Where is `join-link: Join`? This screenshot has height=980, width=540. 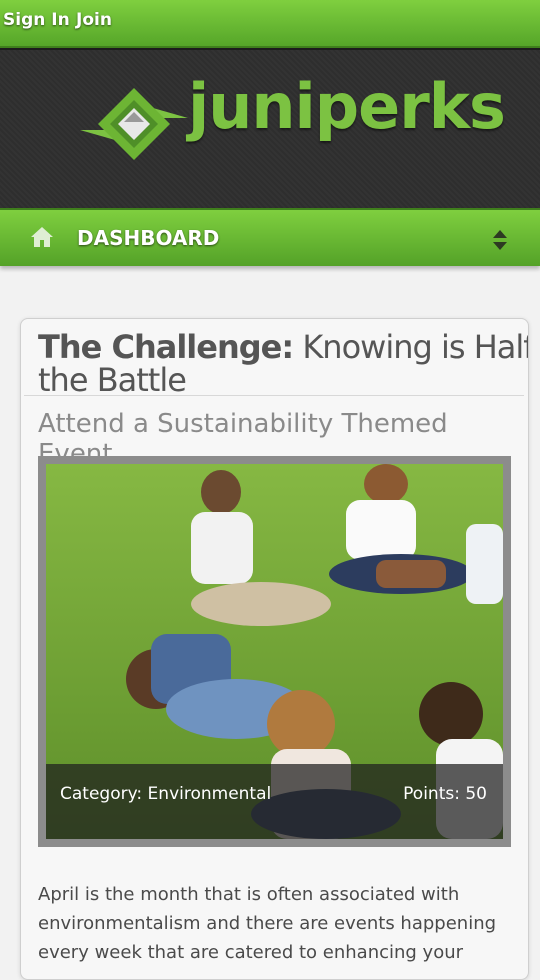
join-link: Join is located at coordinates (94, 20).